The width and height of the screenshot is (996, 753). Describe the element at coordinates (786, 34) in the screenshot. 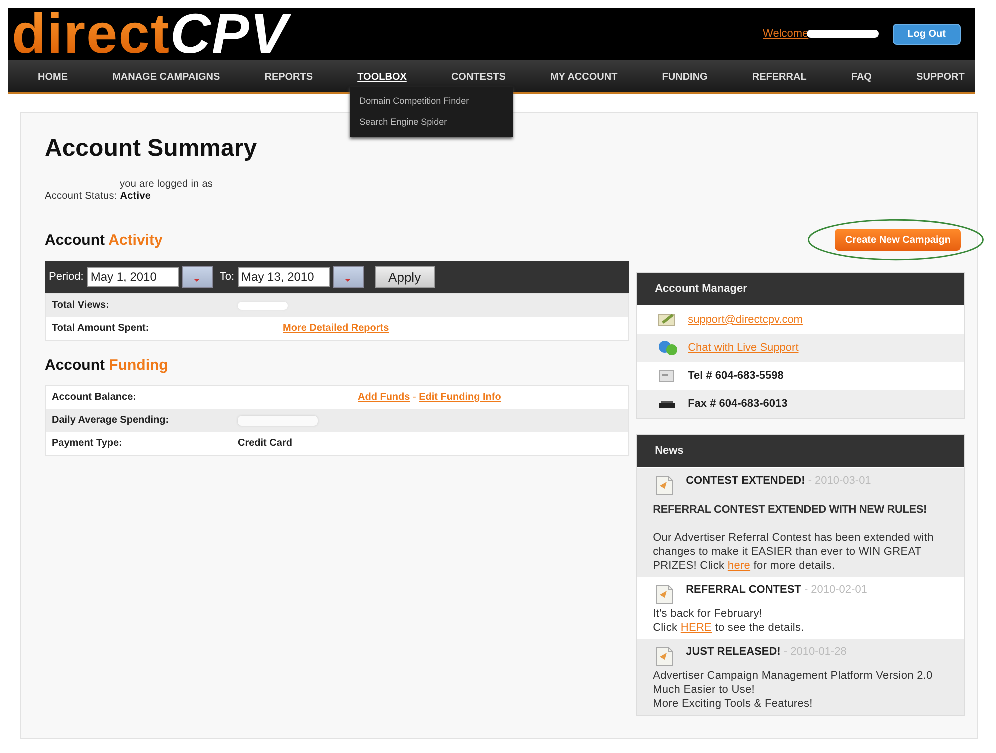

I see `welcome-link: Welcome` at that location.